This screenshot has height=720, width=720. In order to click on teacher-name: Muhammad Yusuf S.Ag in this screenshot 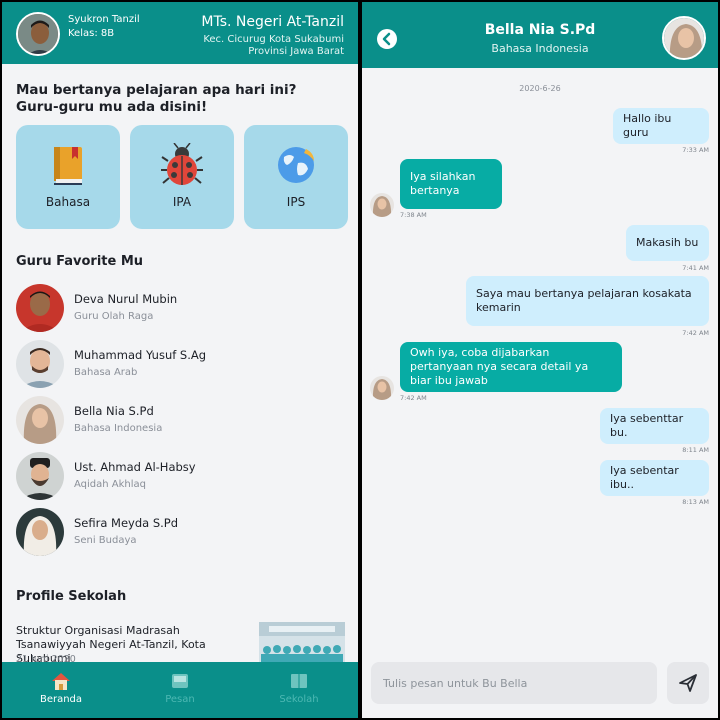, I will do `click(140, 355)`.